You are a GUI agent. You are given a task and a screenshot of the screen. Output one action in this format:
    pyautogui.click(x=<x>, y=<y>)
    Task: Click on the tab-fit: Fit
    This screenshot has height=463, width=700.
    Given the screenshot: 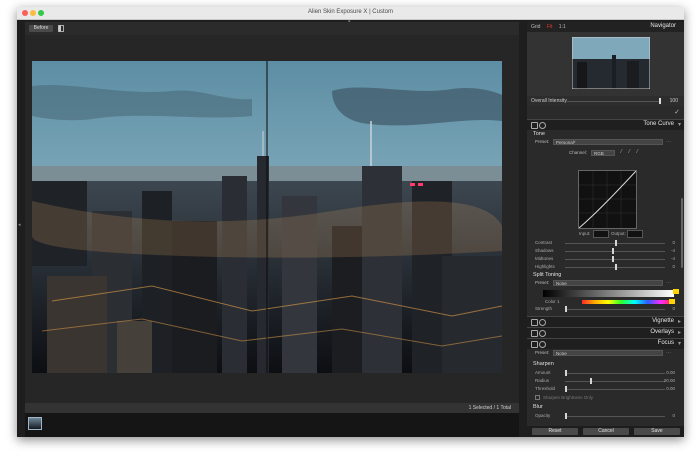 What is the action you would take?
    pyautogui.click(x=550, y=27)
    